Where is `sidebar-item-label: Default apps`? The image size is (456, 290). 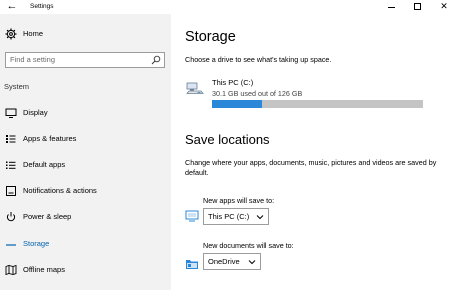
sidebar-item-label: Default apps is located at coordinates (44, 164).